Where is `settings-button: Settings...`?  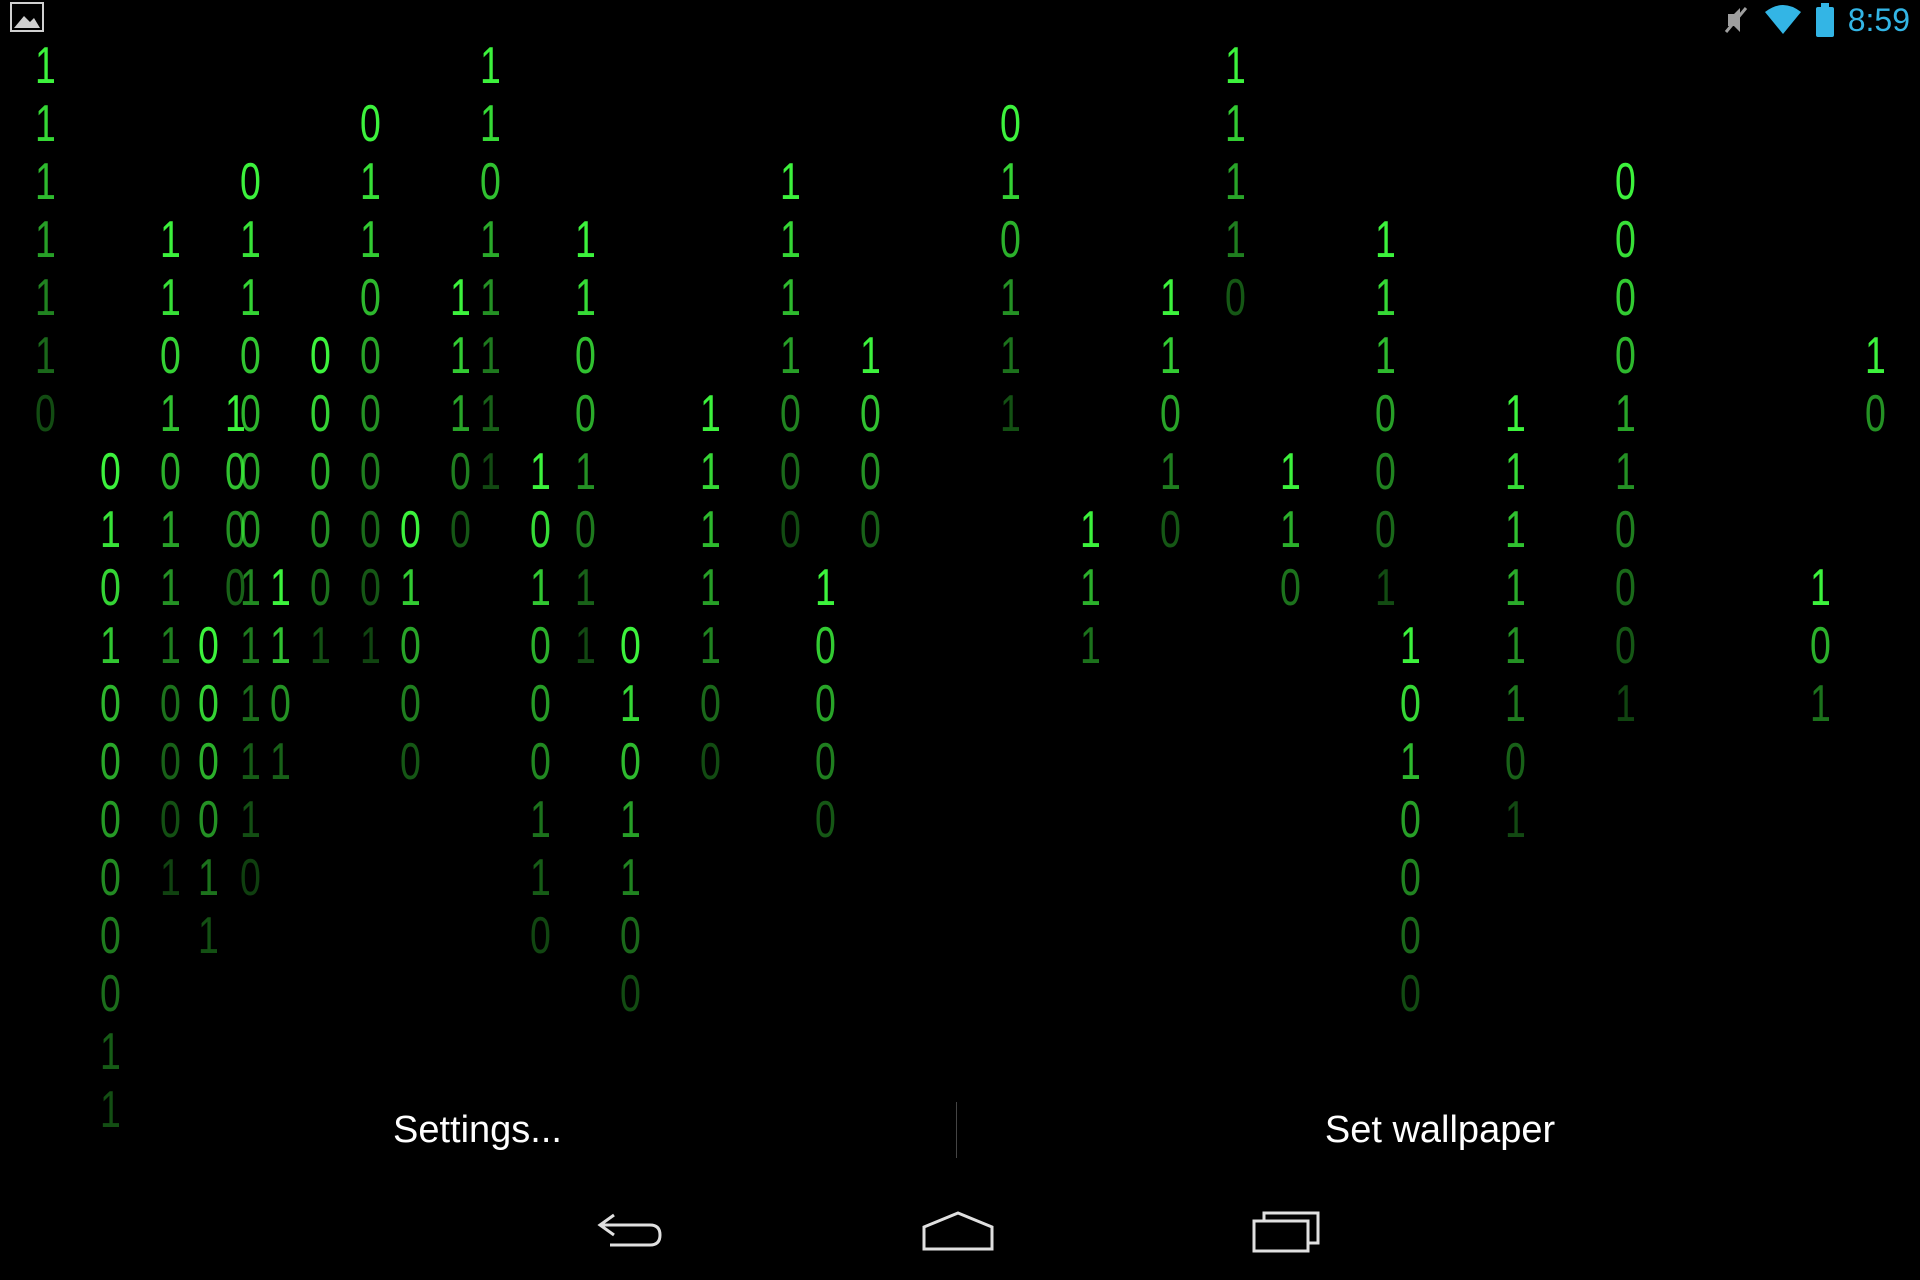
settings-button: Settings... is located at coordinates (477, 1130).